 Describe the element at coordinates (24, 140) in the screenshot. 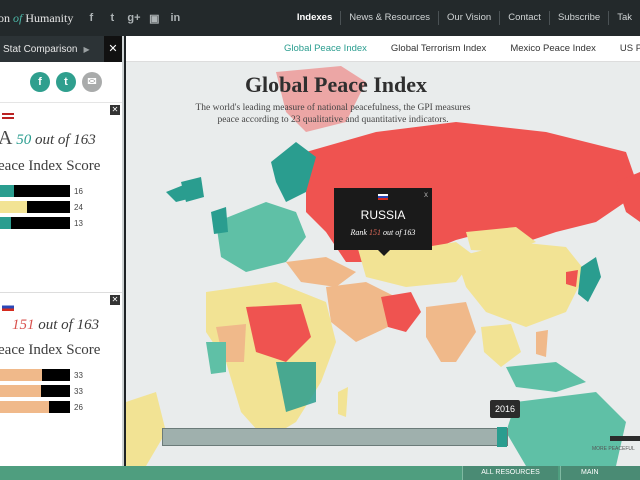

I see `rank-number: 50` at that location.